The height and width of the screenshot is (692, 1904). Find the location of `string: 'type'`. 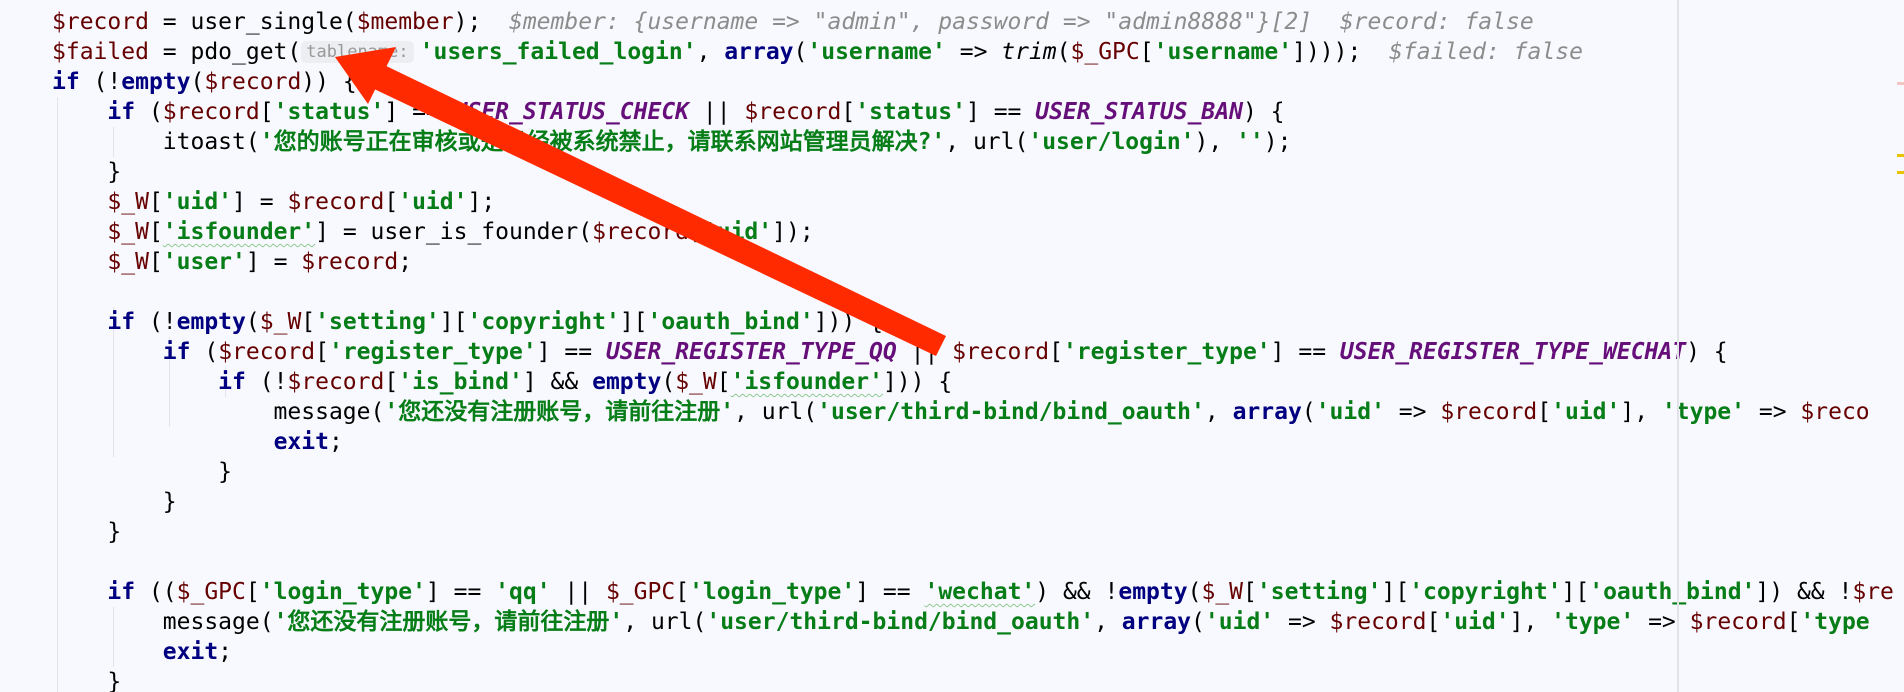

string: 'type' is located at coordinates (1703, 412).